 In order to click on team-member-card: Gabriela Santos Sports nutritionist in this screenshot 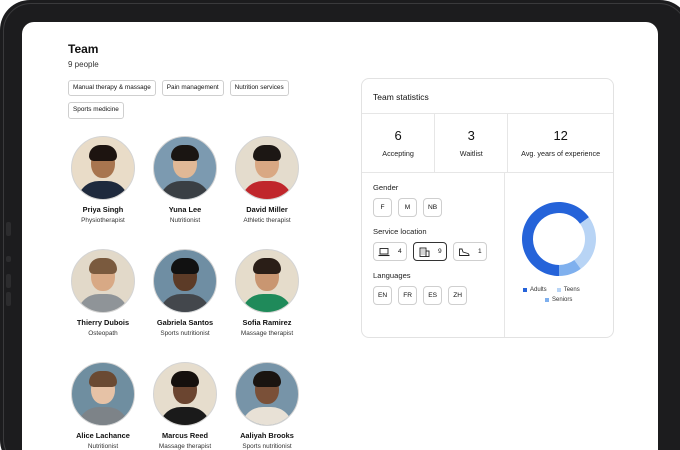, I will do `click(185, 301)`.